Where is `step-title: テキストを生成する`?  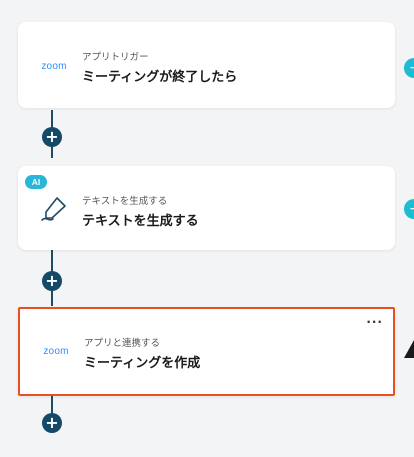
step-title: テキストを生成する is located at coordinates (140, 221).